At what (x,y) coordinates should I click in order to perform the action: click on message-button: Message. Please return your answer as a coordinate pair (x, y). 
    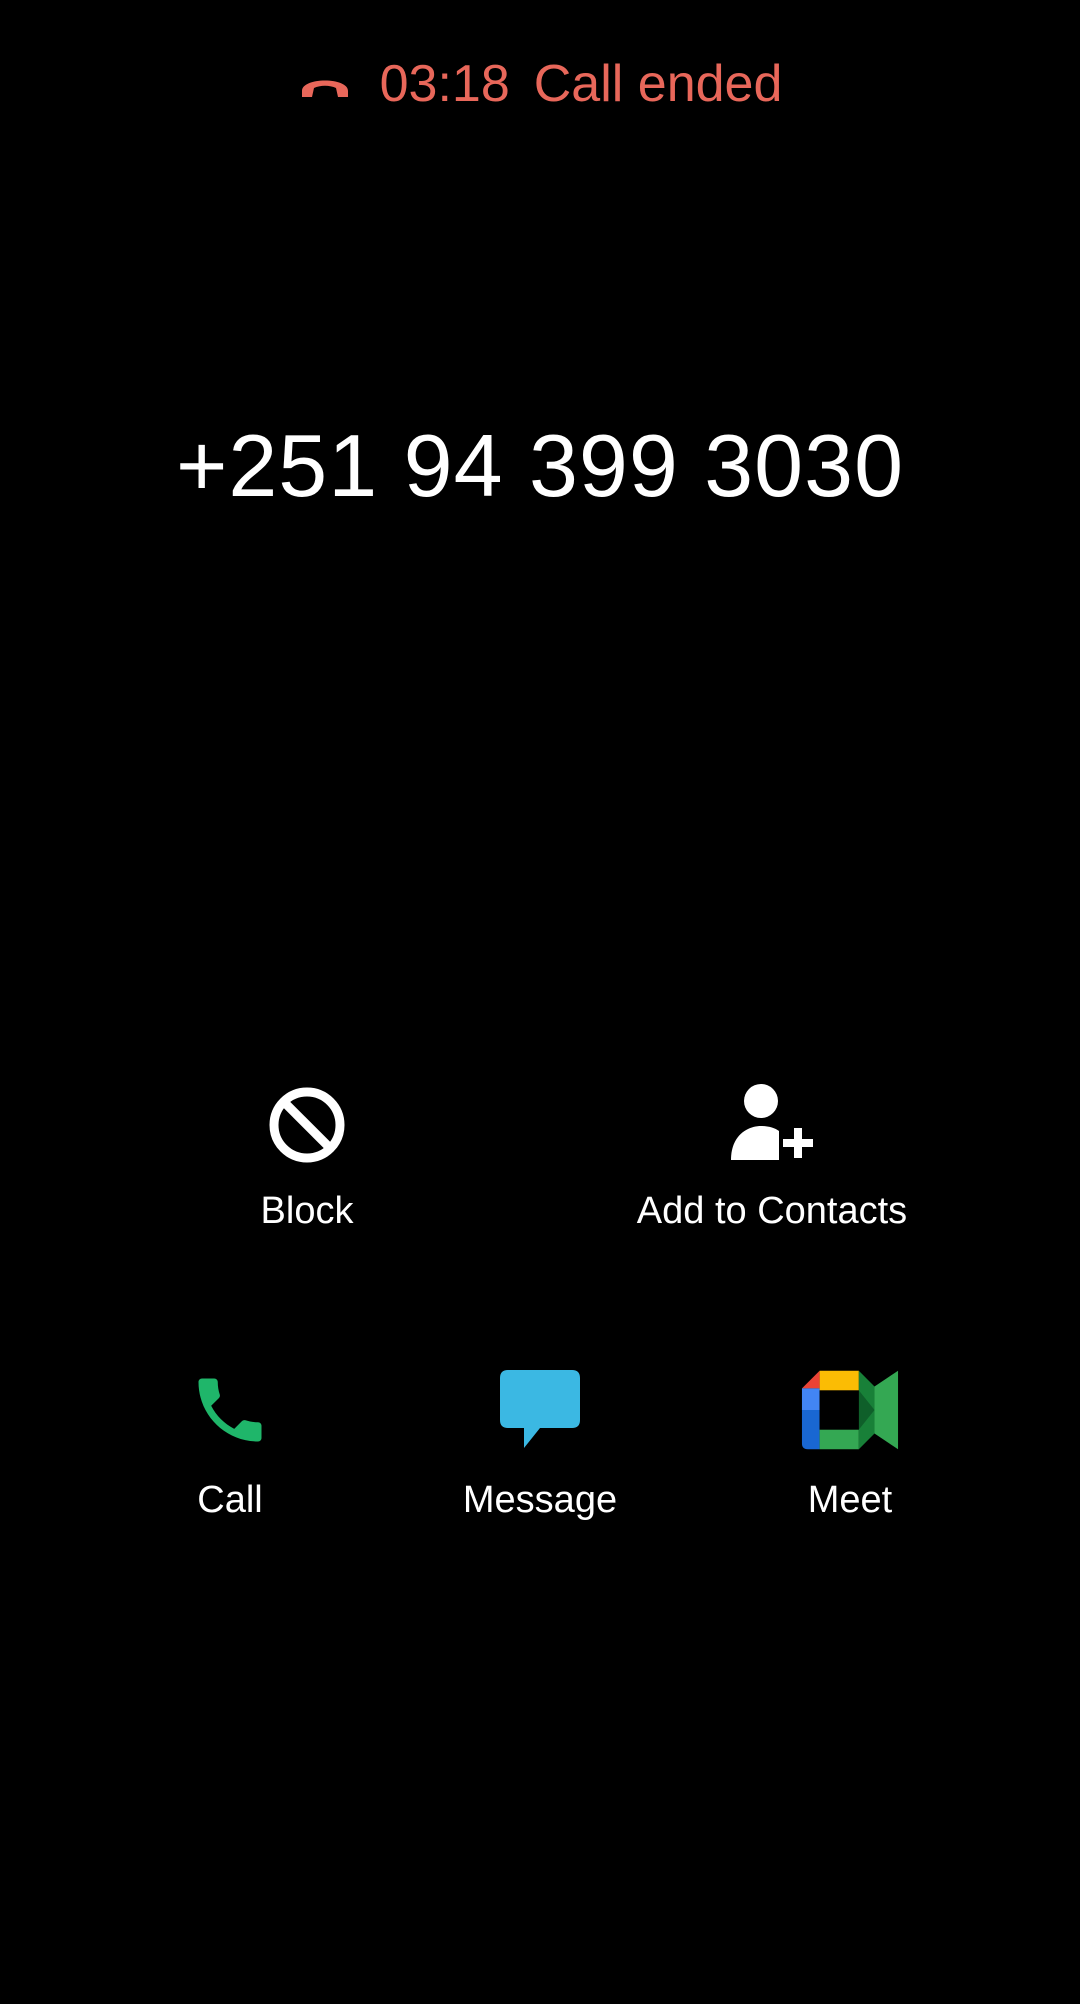
    Looking at the image, I should click on (540, 1443).